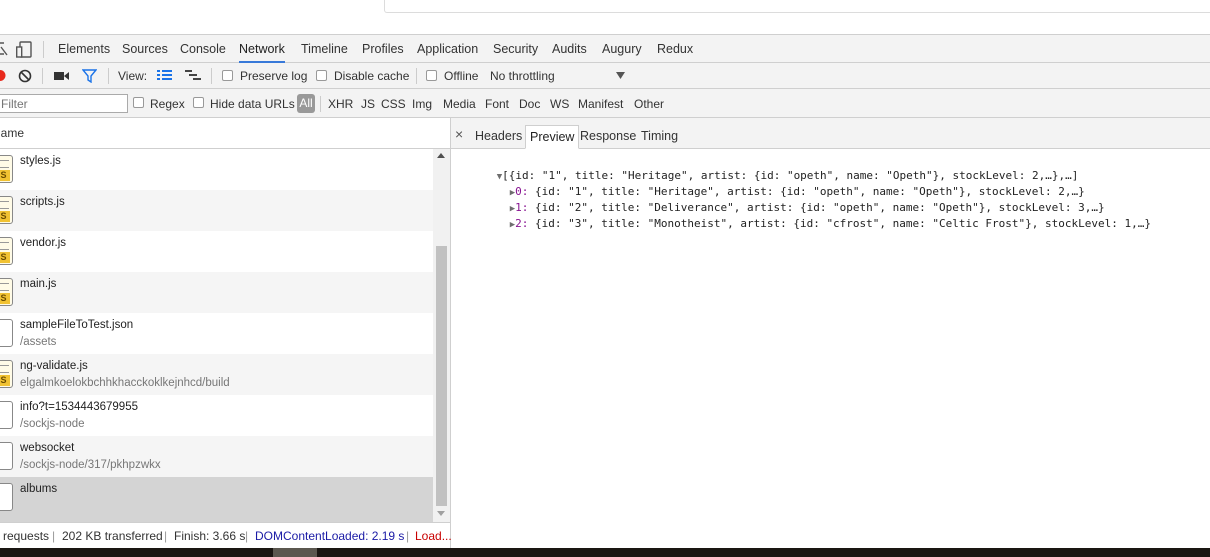 The height and width of the screenshot is (557, 1210). Describe the element at coordinates (216, 210) in the screenshot. I see `request-row: S scripts.js` at that location.